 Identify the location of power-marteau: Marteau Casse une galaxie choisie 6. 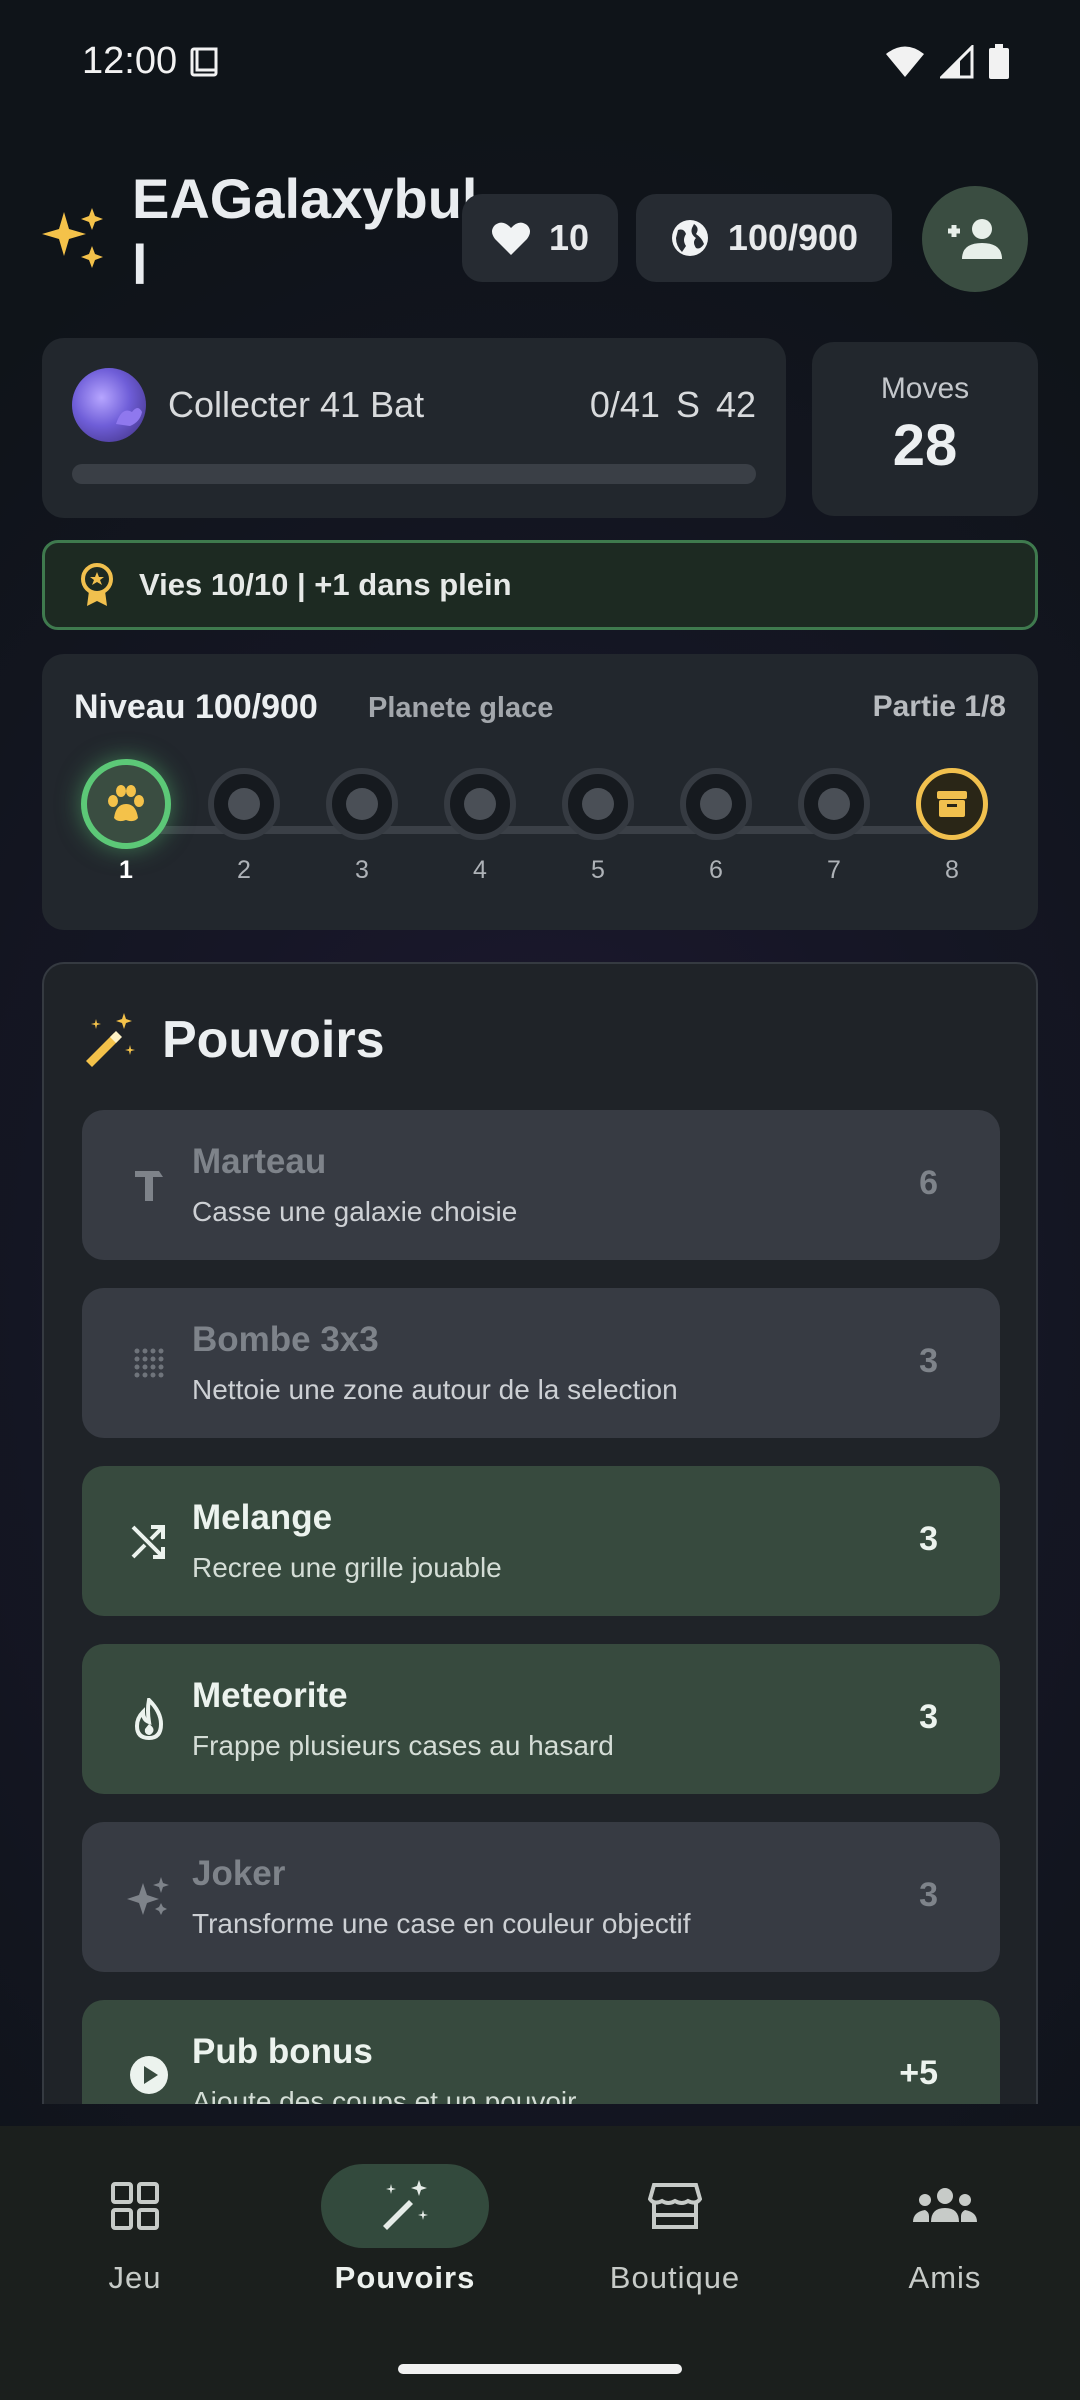
(541, 1185).